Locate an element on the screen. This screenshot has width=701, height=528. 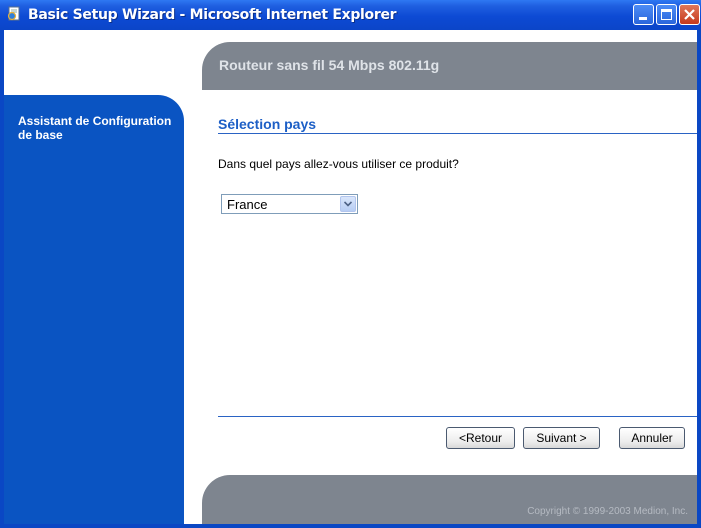
chevron-down-icon is located at coordinates (348, 204).